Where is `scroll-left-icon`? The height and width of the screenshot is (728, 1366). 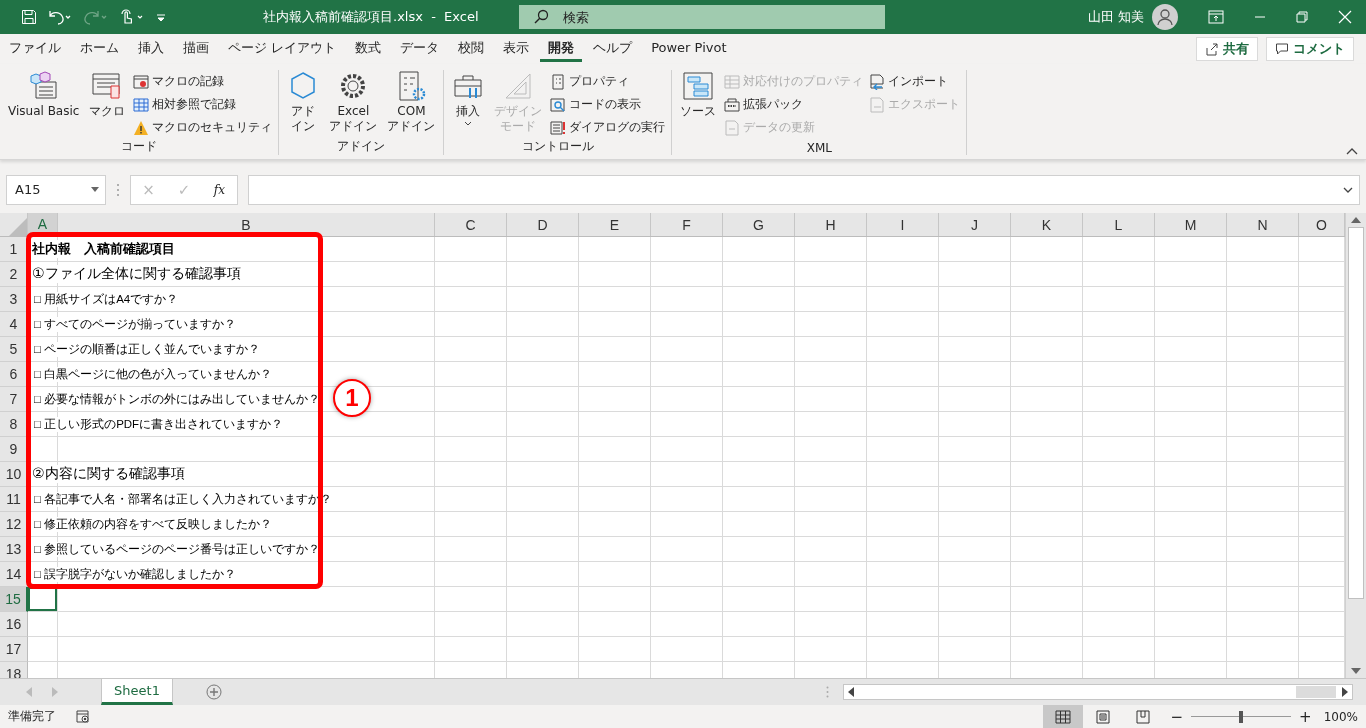
scroll-left-icon is located at coordinates (851, 692).